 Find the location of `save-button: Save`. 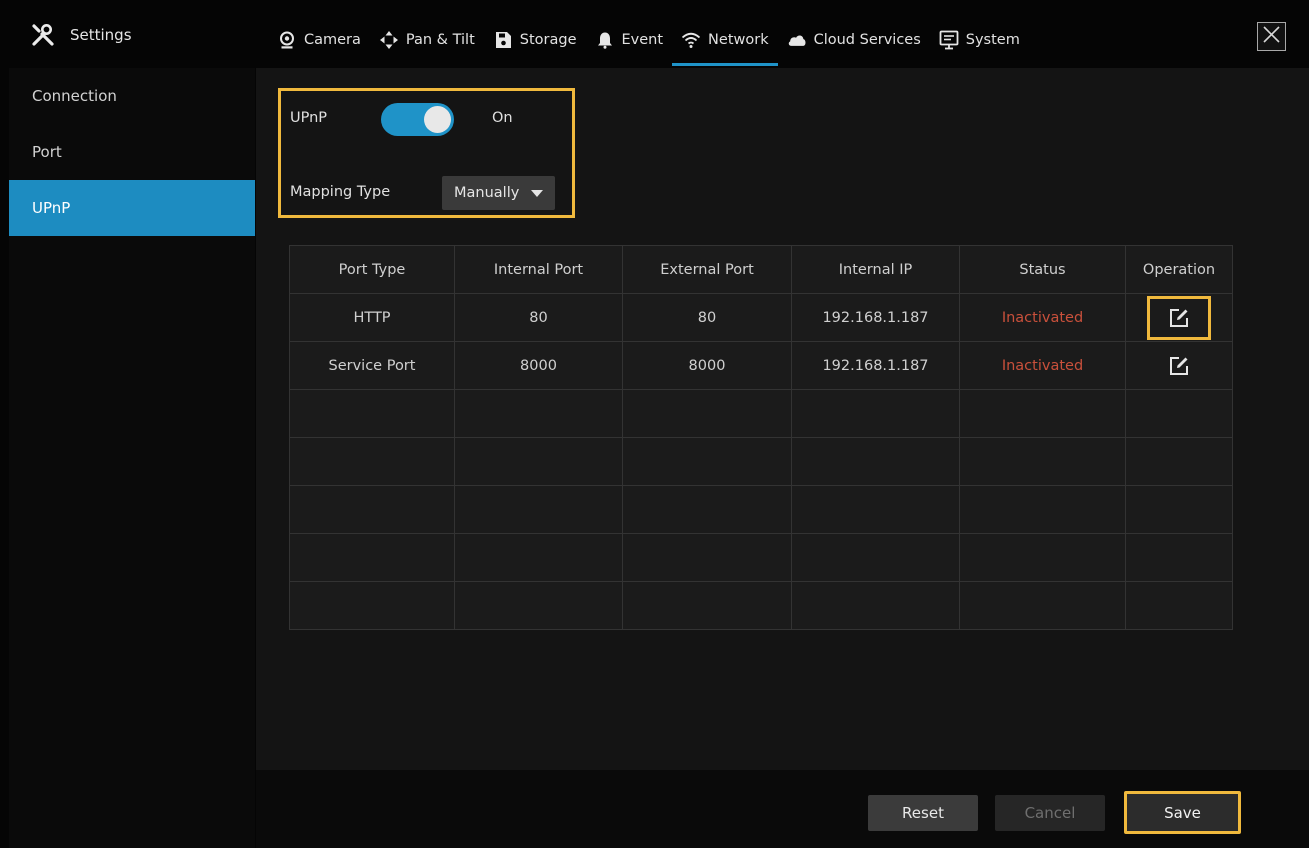

save-button: Save is located at coordinates (1182, 812).